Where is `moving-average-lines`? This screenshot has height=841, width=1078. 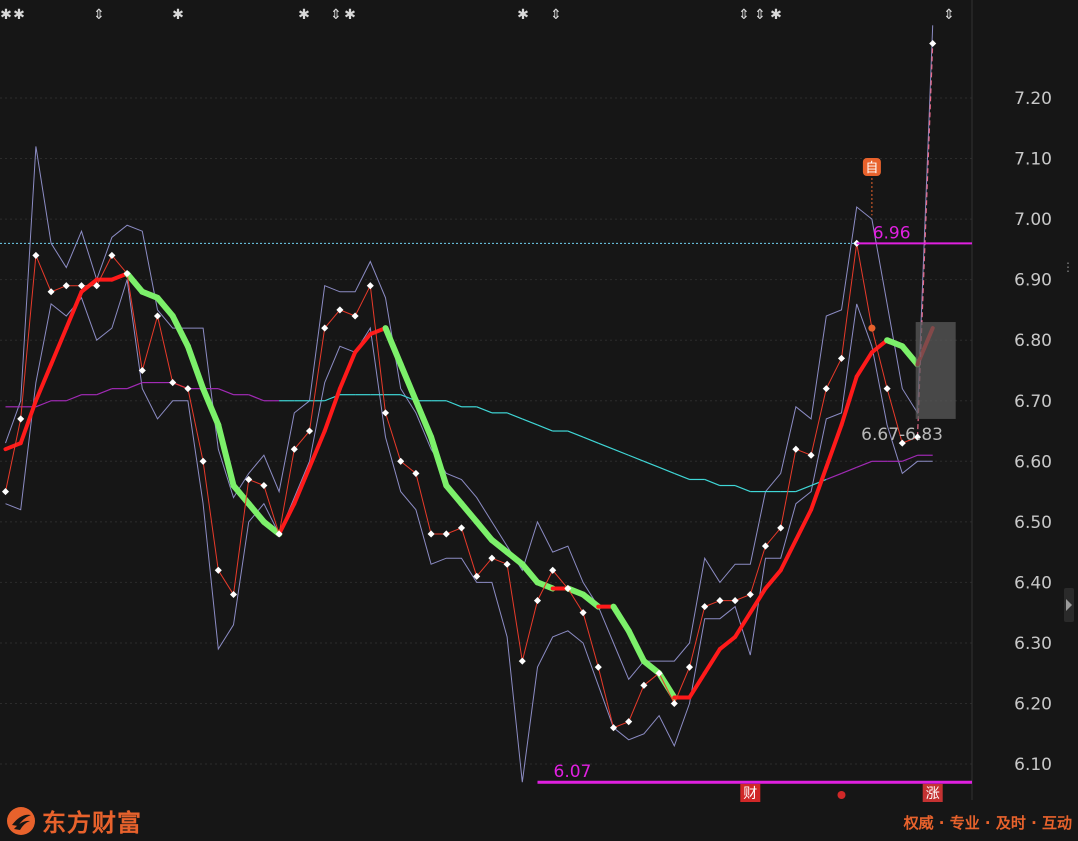
moving-average-lines is located at coordinates (469, 437).